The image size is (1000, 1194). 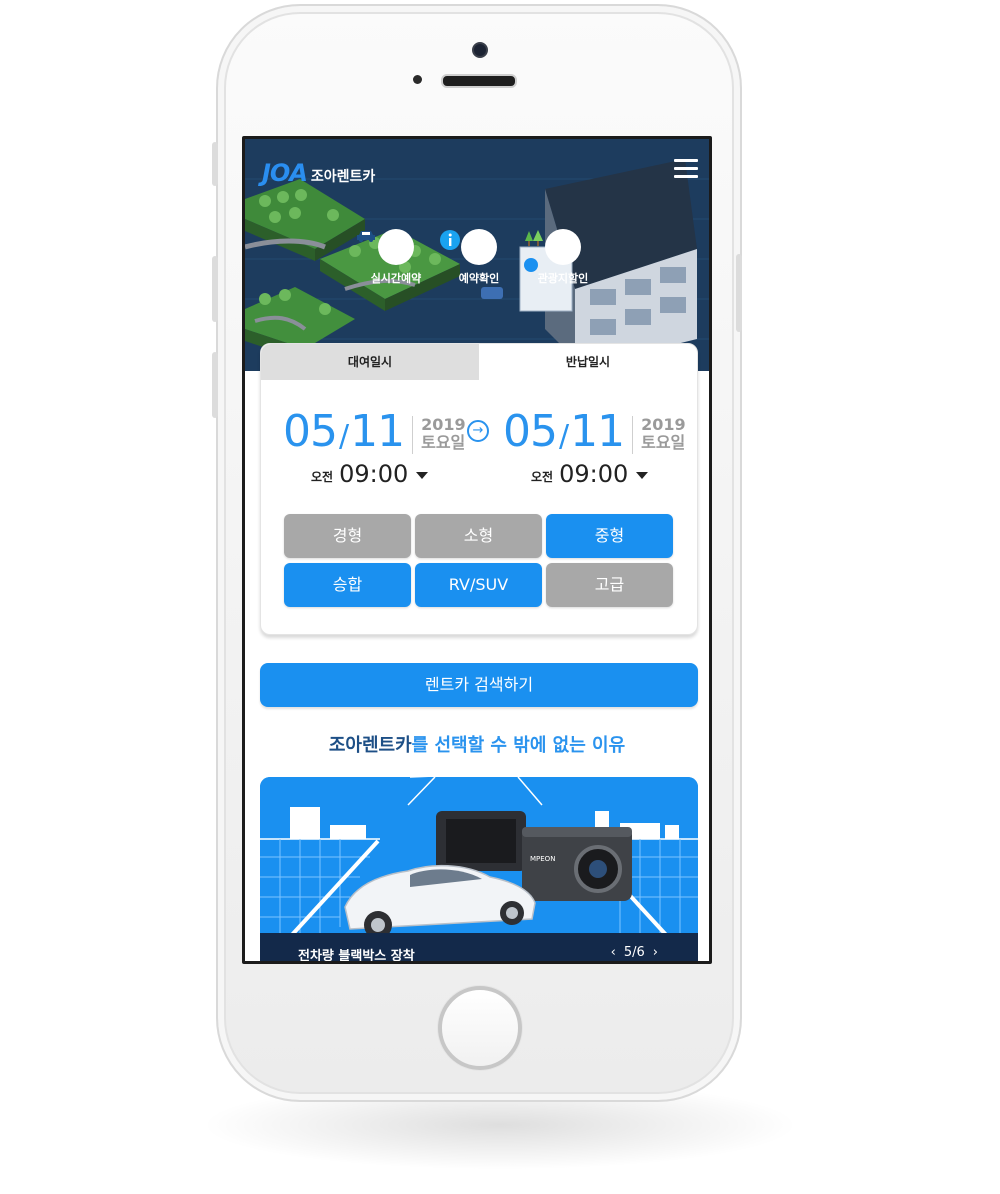 What do you see at coordinates (347, 585) in the screenshot?
I see `category-van-button: 승합` at bounding box center [347, 585].